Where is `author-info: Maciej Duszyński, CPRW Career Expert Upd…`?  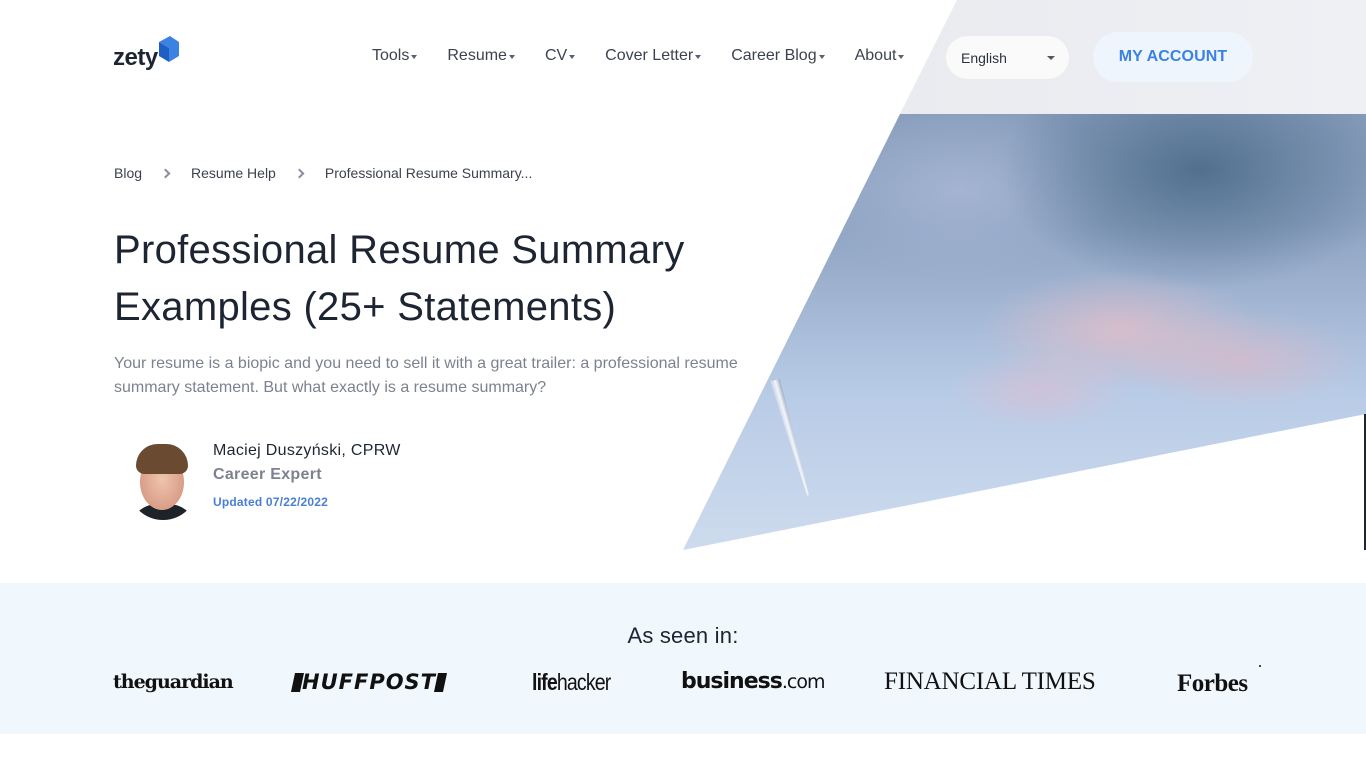
author-info: Maciej Duszyński, CPRW Career Expert Upd… is located at coordinates (307, 474).